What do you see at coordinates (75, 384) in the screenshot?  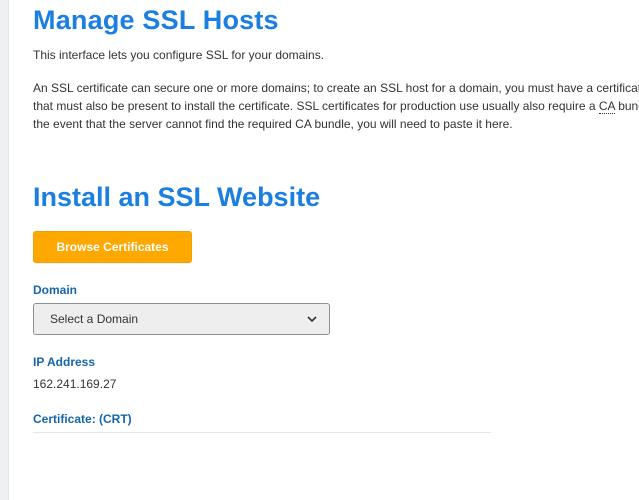 I see `ip-address-value: 162.241.169.27` at bounding box center [75, 384].